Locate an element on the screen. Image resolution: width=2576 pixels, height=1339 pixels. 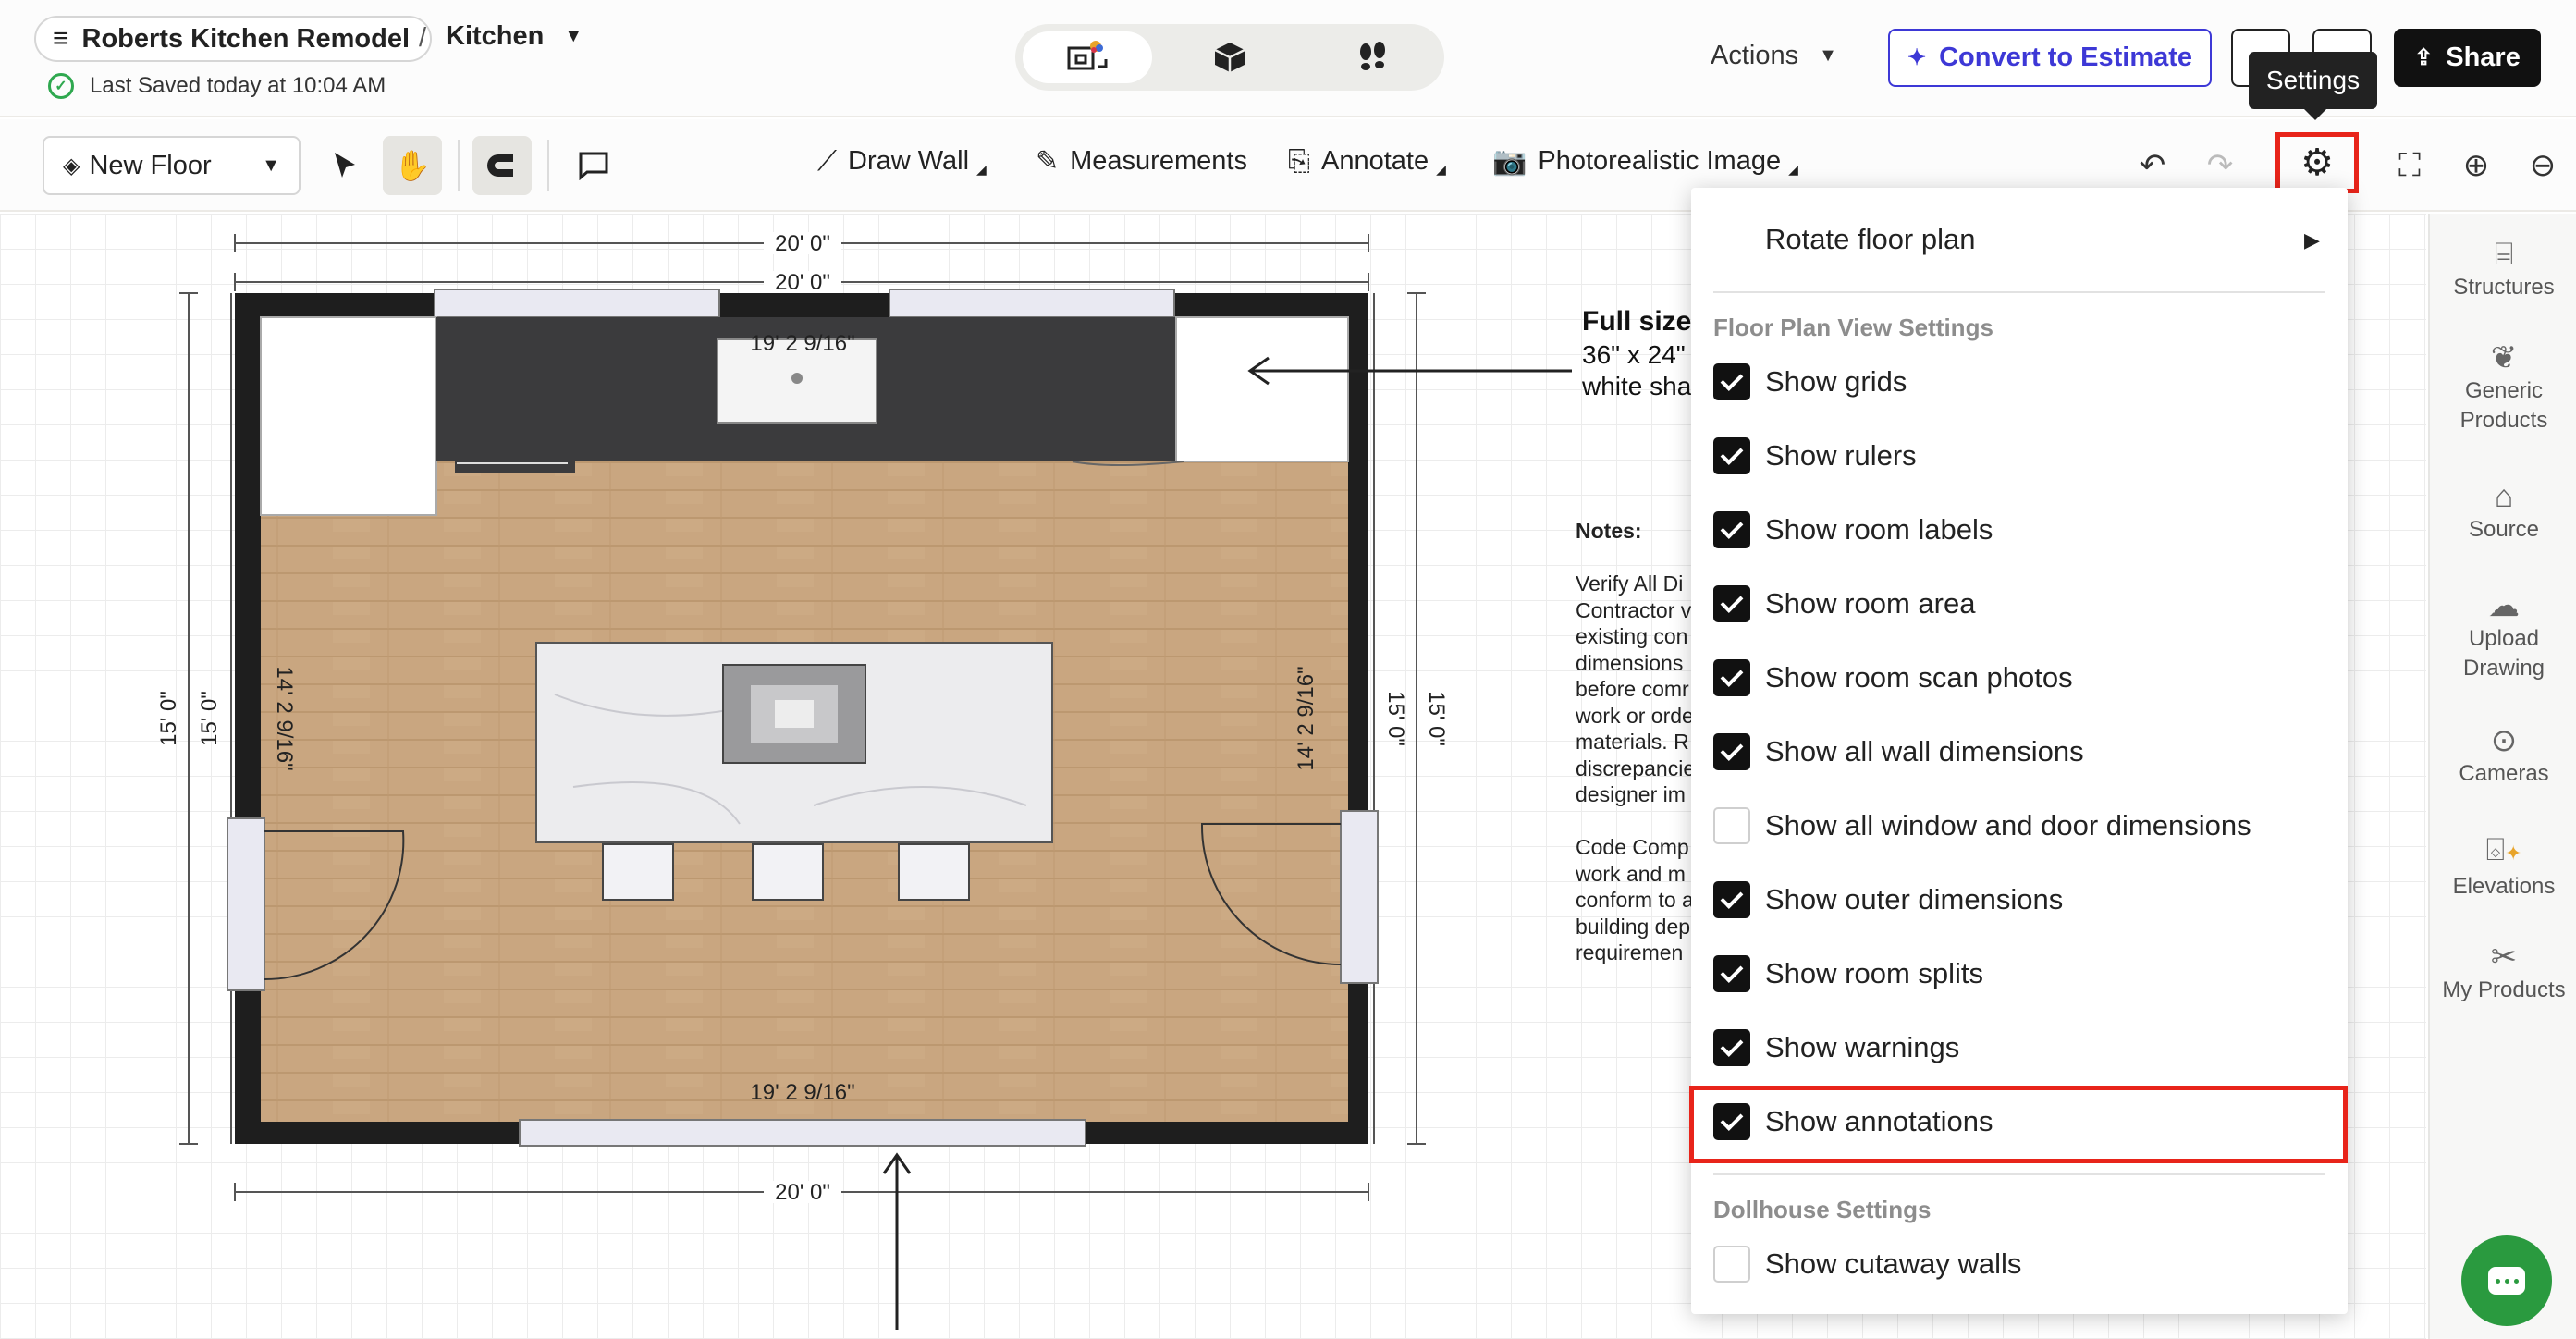
convert-to-estimate-button: ✦ Convert to Estimate is located at coordinates (2050, 58).